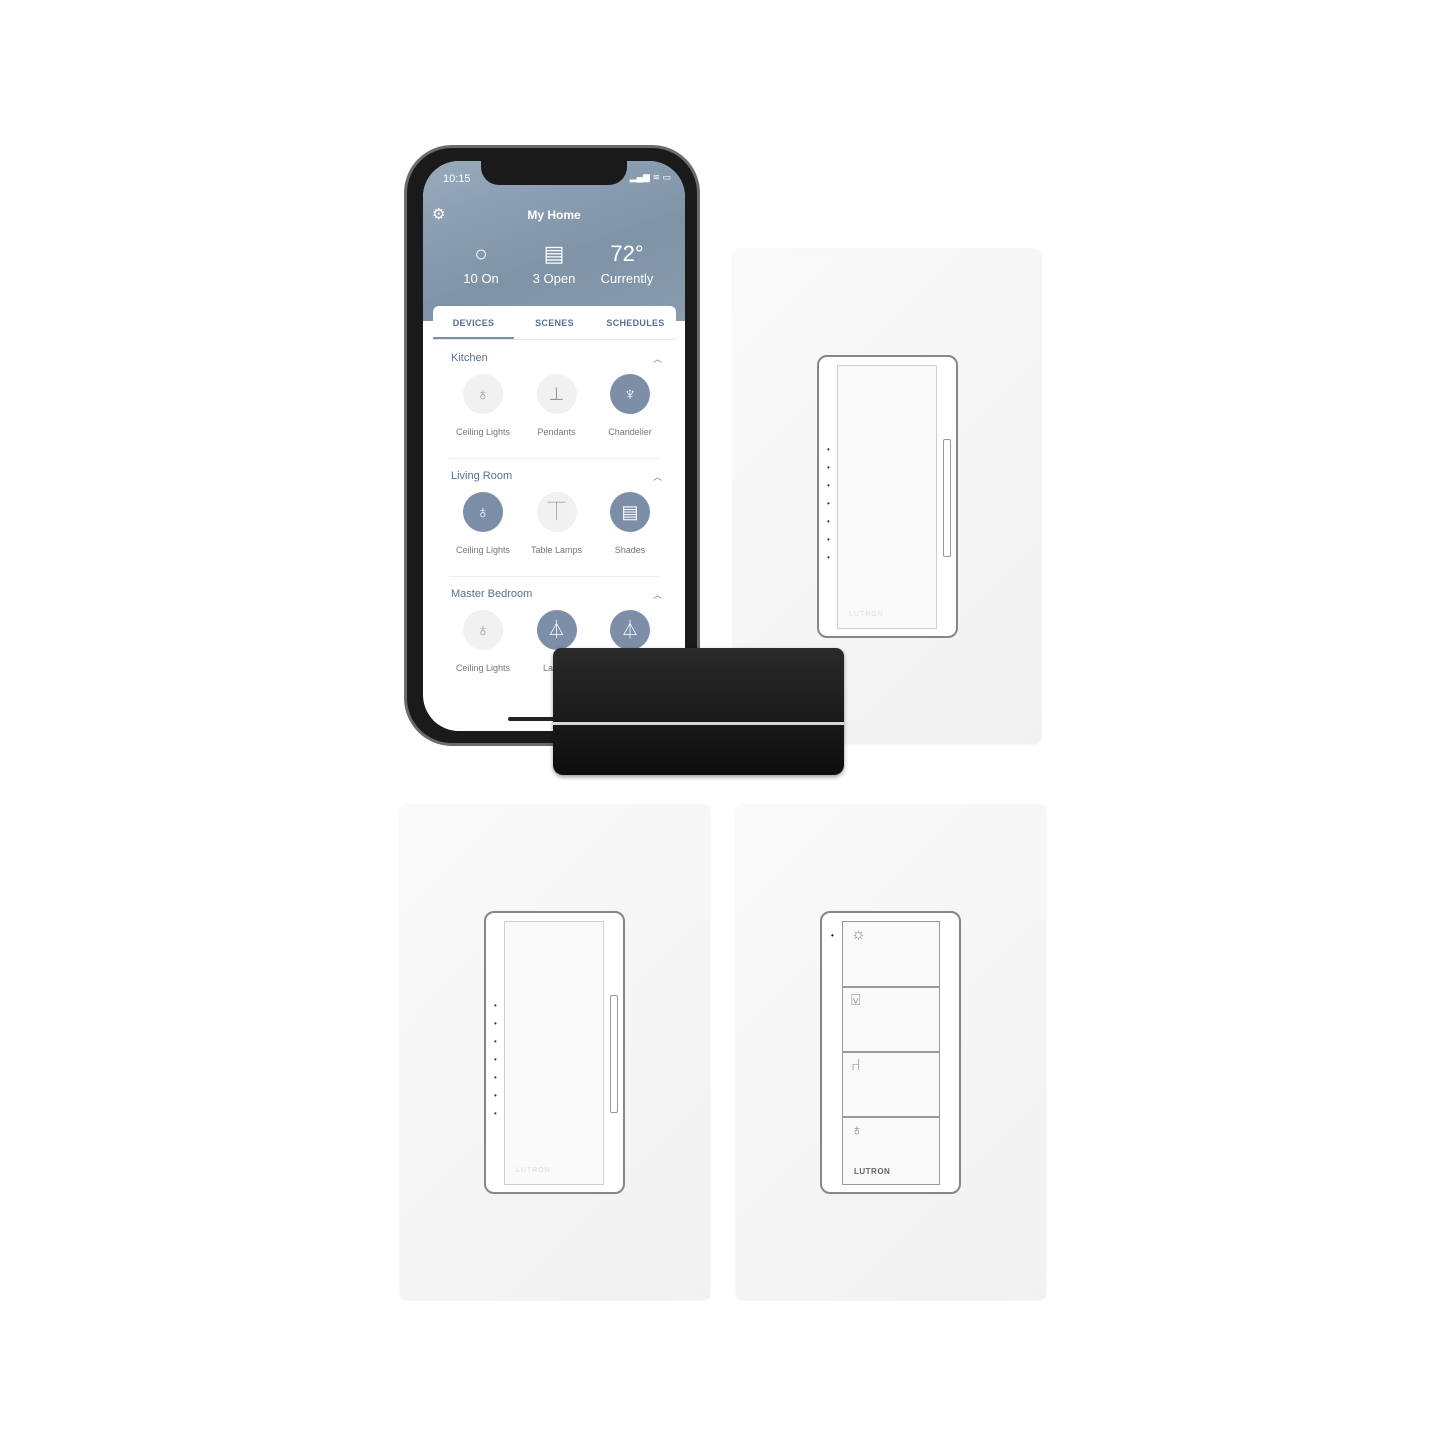 Image resolution: width=1445 pixels, height=1445 pixels. I want to click on temperature-value: 72°, so click(627, 253).